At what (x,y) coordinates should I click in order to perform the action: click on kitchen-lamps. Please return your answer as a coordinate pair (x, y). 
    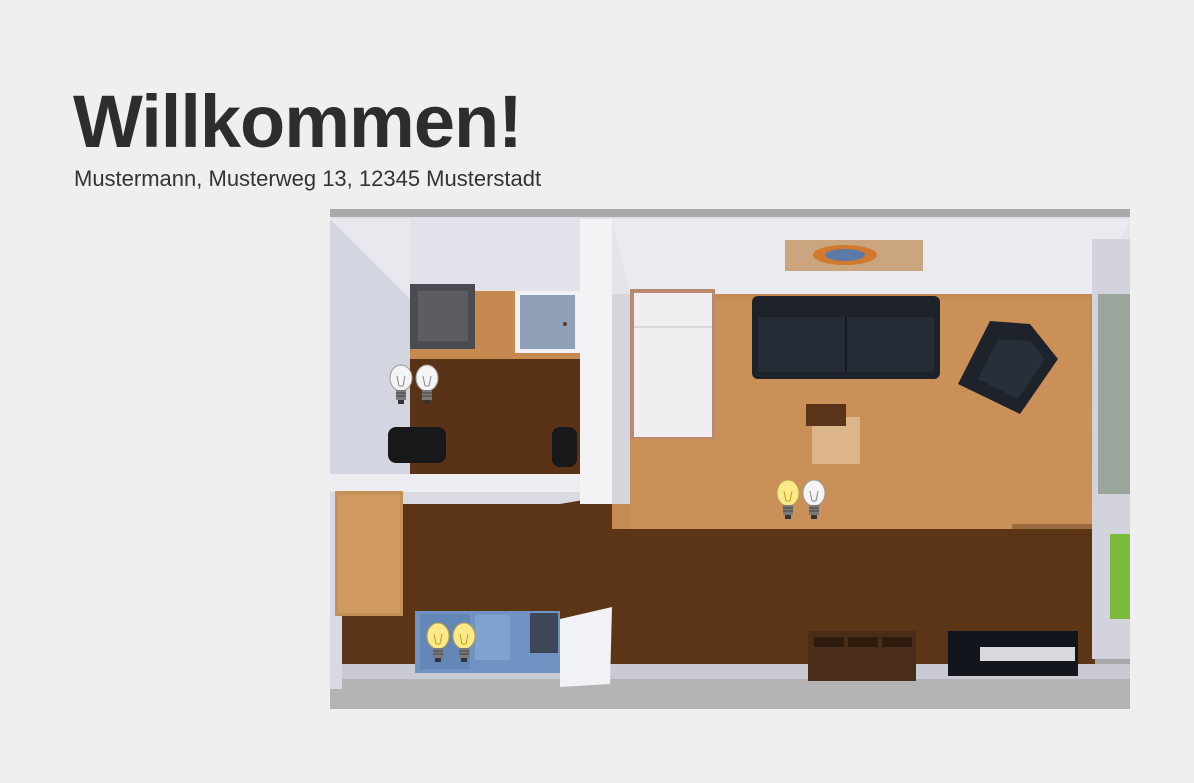
    Looking at the image, I should click on (451, 643).